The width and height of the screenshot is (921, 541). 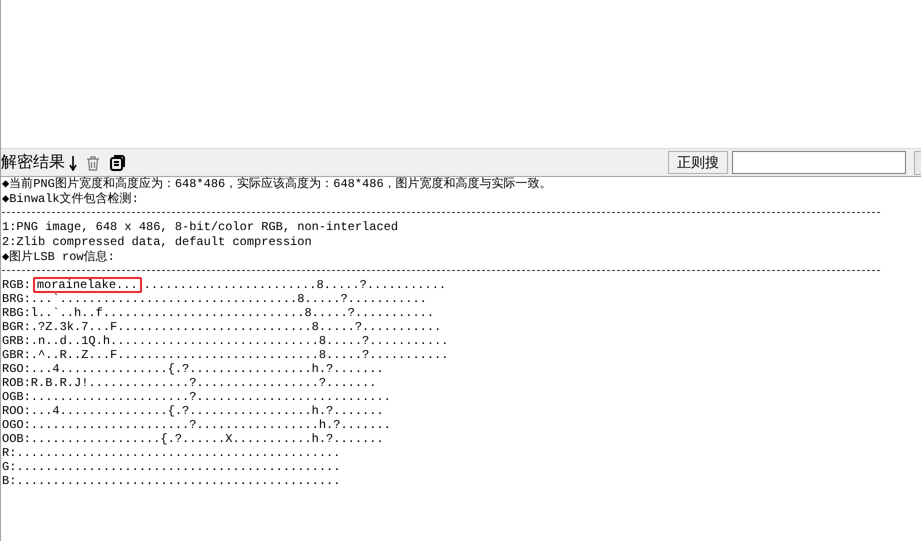 What do you see at coordinates (117, 162) in the screenshot?
I see `copy-icon` at bounding box center [117, 162].